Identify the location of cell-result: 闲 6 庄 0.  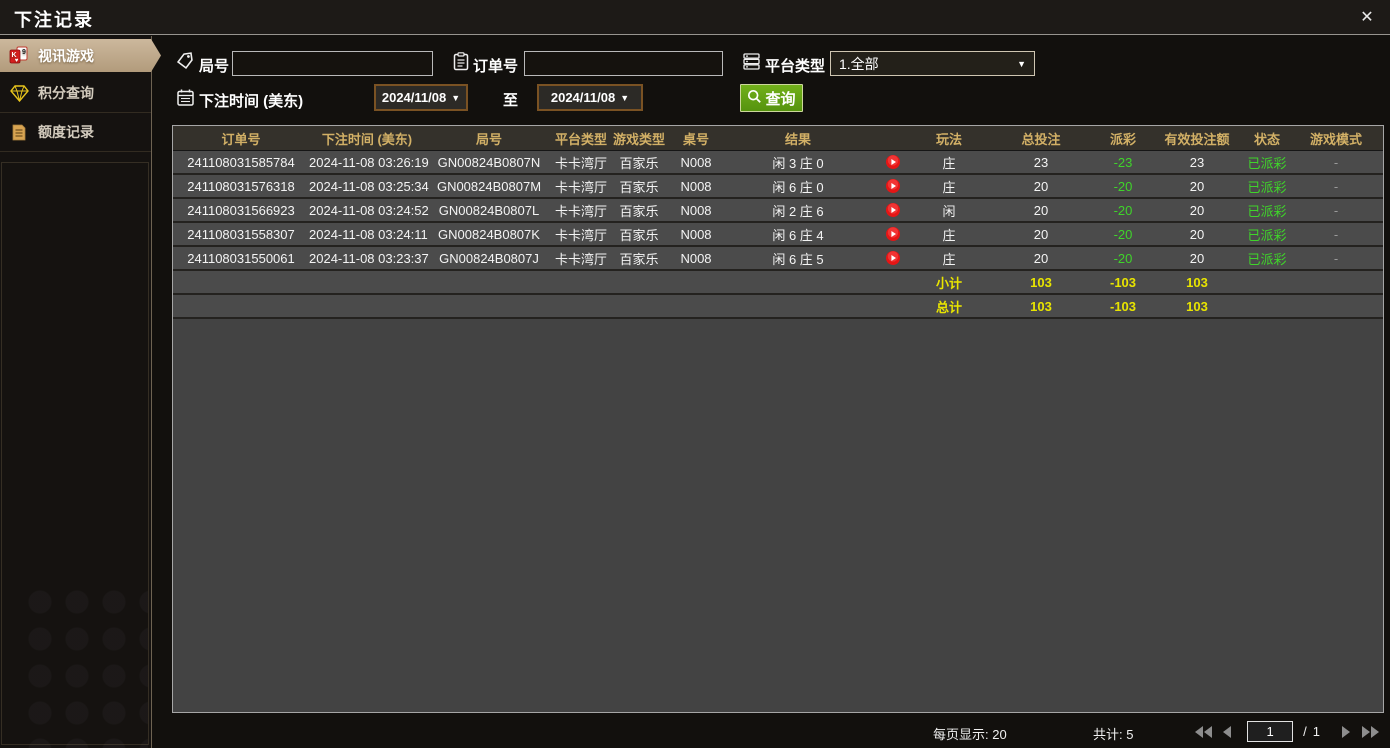
(818, 186).